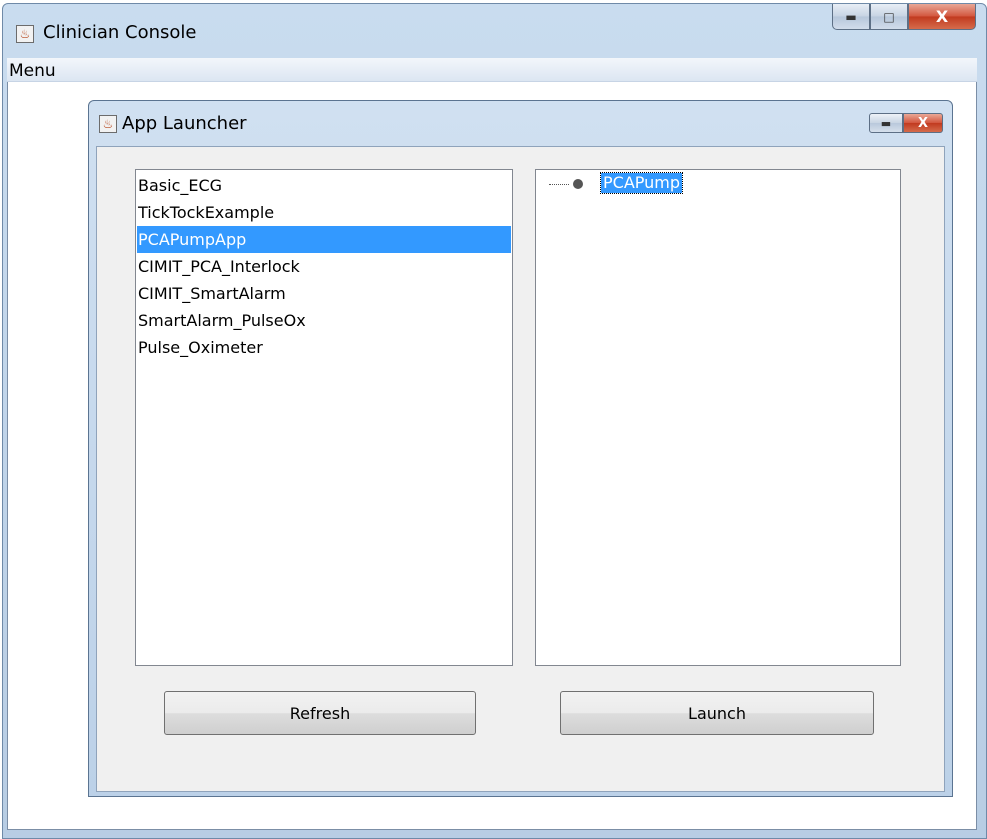 This screenshot has width=987, height=839. What do you see at coordinates (120, 32) in the screenshot?
I see `window-title: Clinician Console` at bounding box center [120, 32].